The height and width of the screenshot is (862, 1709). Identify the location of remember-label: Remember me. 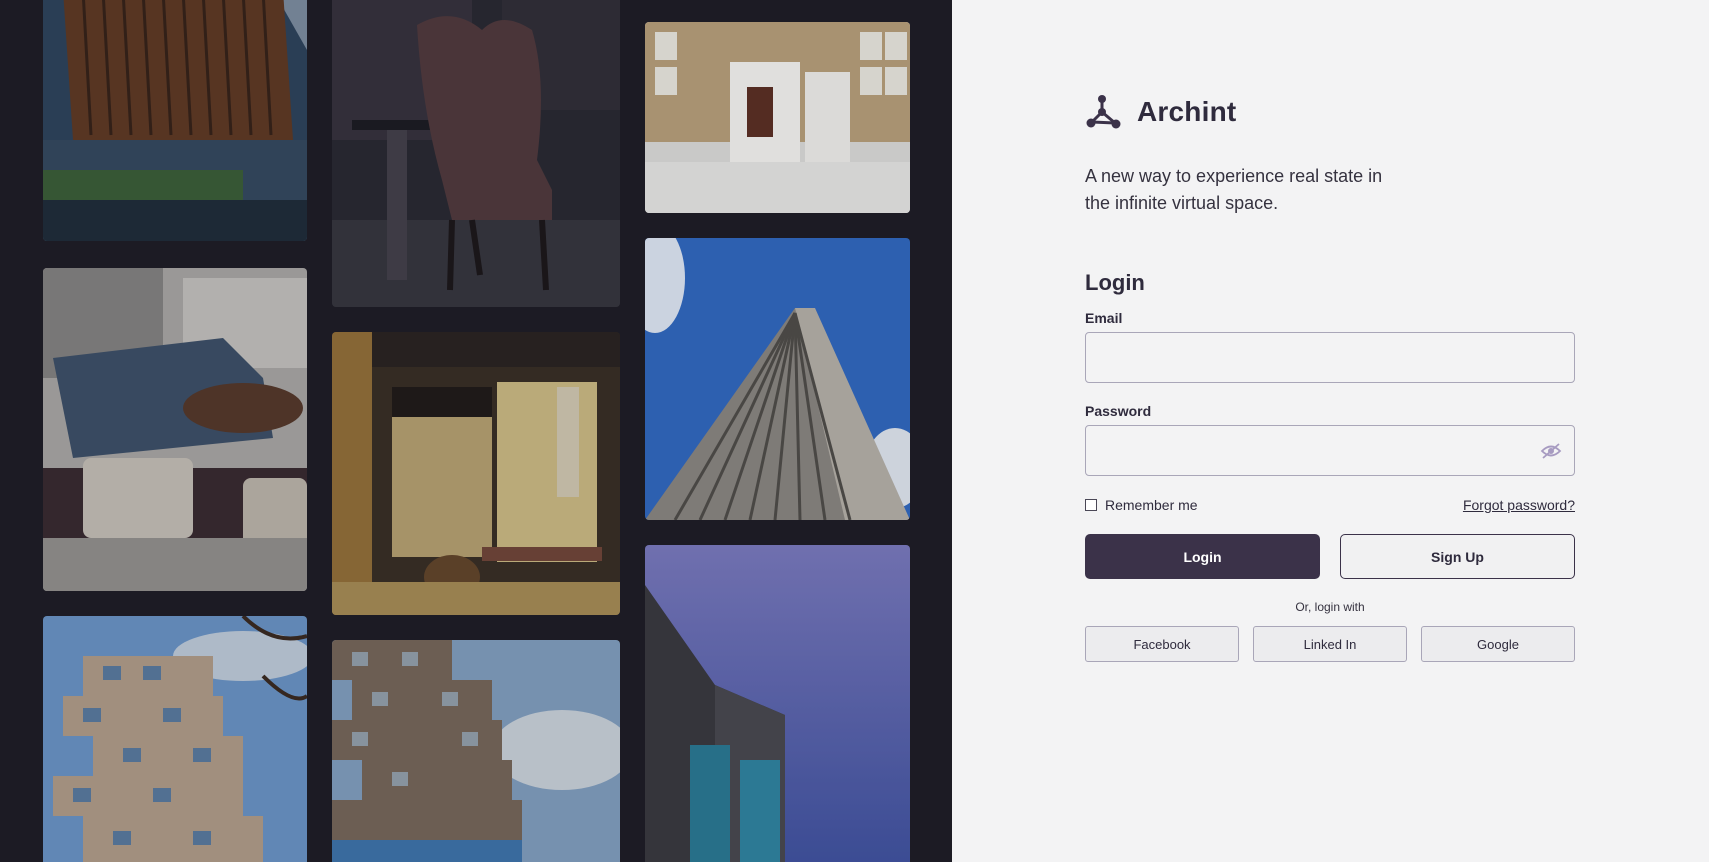
(1151, 505).